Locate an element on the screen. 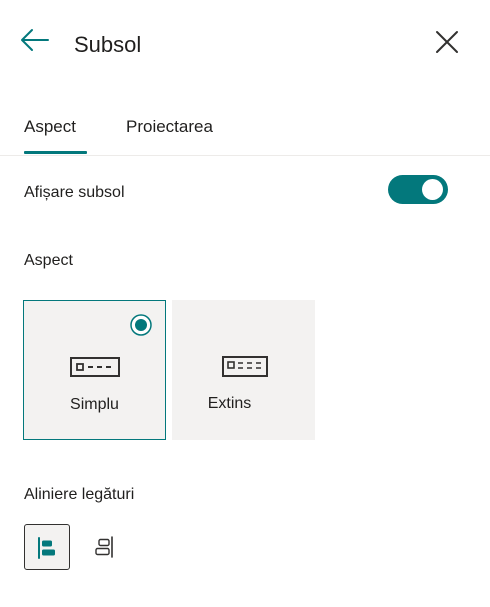 This screenshot has height=607, width=490. layout-option-extended: Extins is located at coordinates (243, 370).